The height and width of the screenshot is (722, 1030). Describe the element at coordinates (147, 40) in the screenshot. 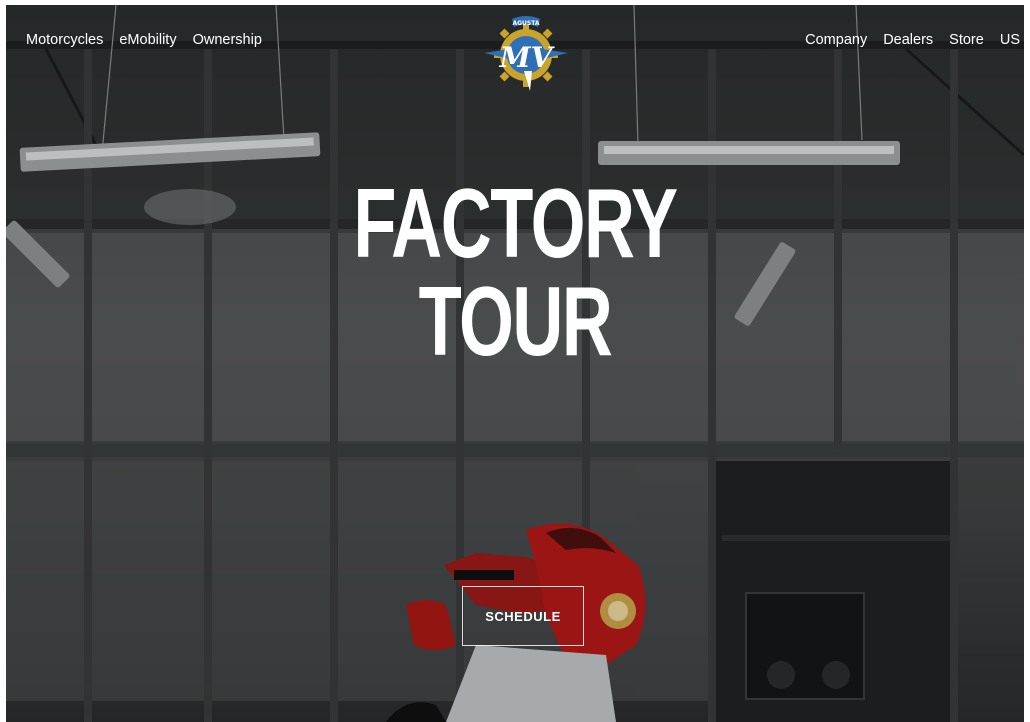

I see `nav-link-emobility: eMobility` at that location.